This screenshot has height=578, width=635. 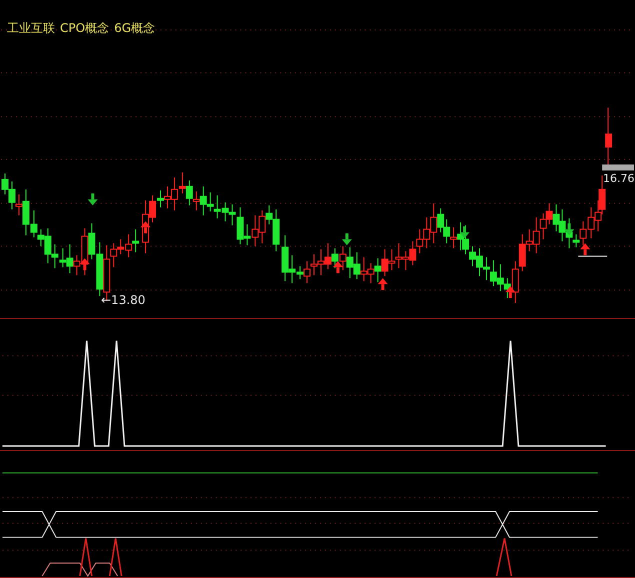 I want to click on concept-tag: CPO概念, so click(x=85, y=28).